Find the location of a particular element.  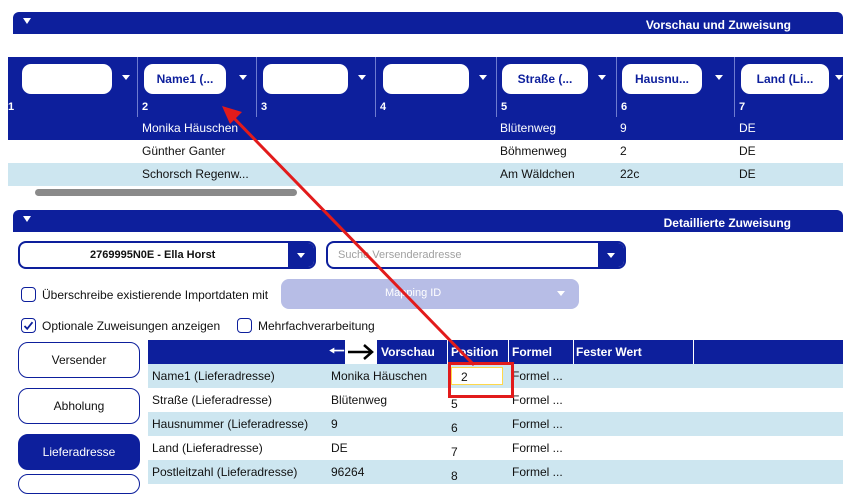

preview-section-header: Vorschau und Zuweisung is located at coordinates (428, 23).